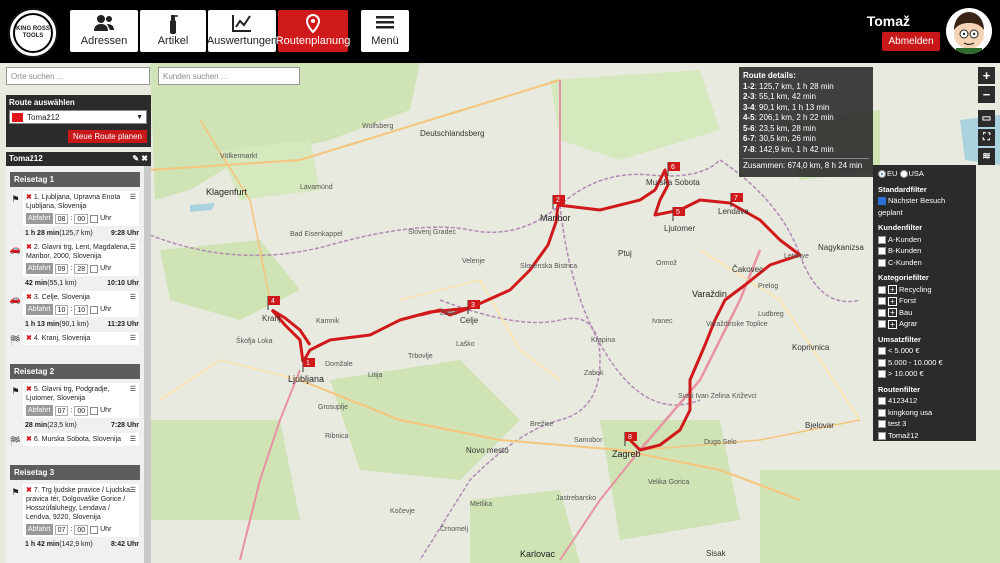  Describe the element at coordinates (123, 324) in the screenshot. I see `segment-arrival: 11:23 Uhr` at that location.